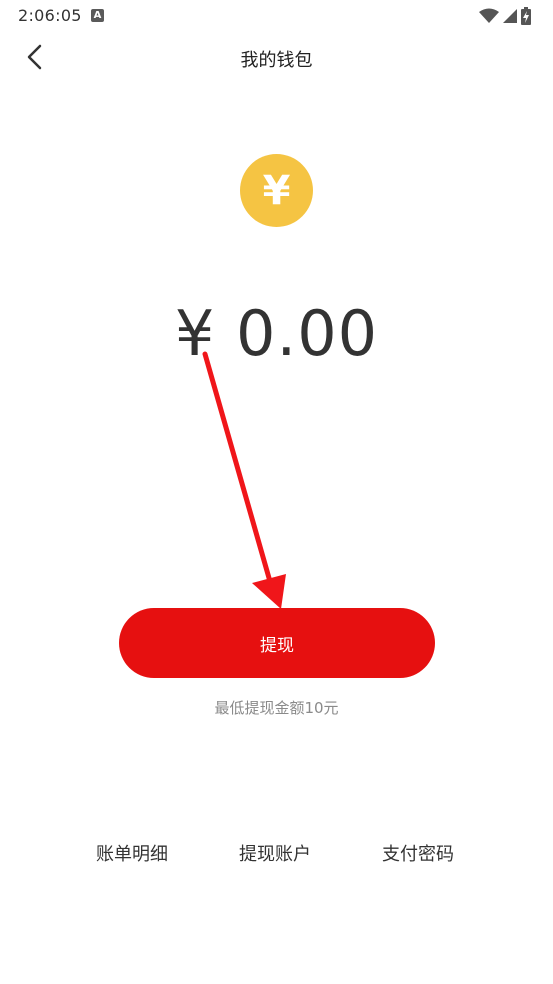  What do you see at coordinates (277, 643) in the screenshot?
I see `withdraw-button: 提现` at bounding box center [277, 643].